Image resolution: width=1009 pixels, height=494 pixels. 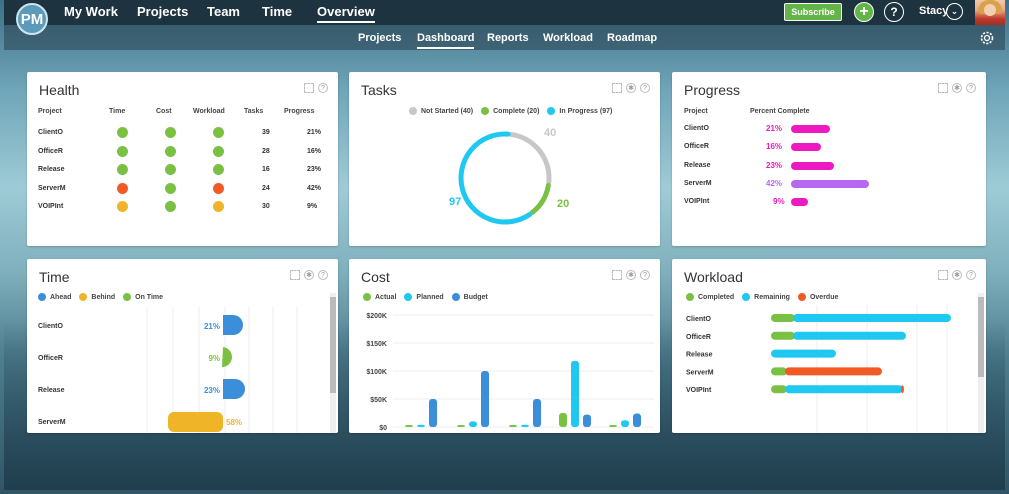 What do you see at coordinates (987, 38) in the screenshot?
I see `gear-icon` at bounding box center [987, 38].